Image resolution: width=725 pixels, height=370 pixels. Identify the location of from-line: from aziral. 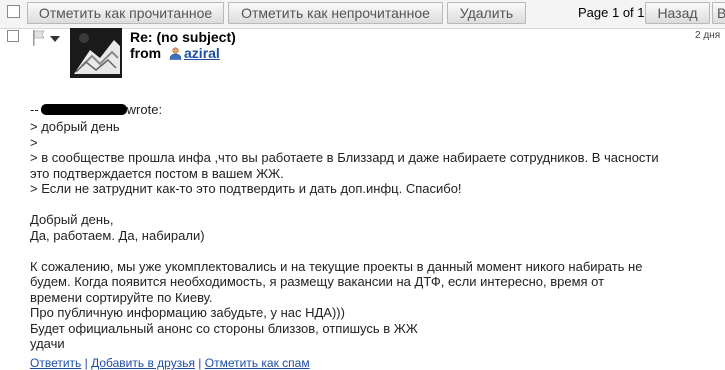
(175, 53).